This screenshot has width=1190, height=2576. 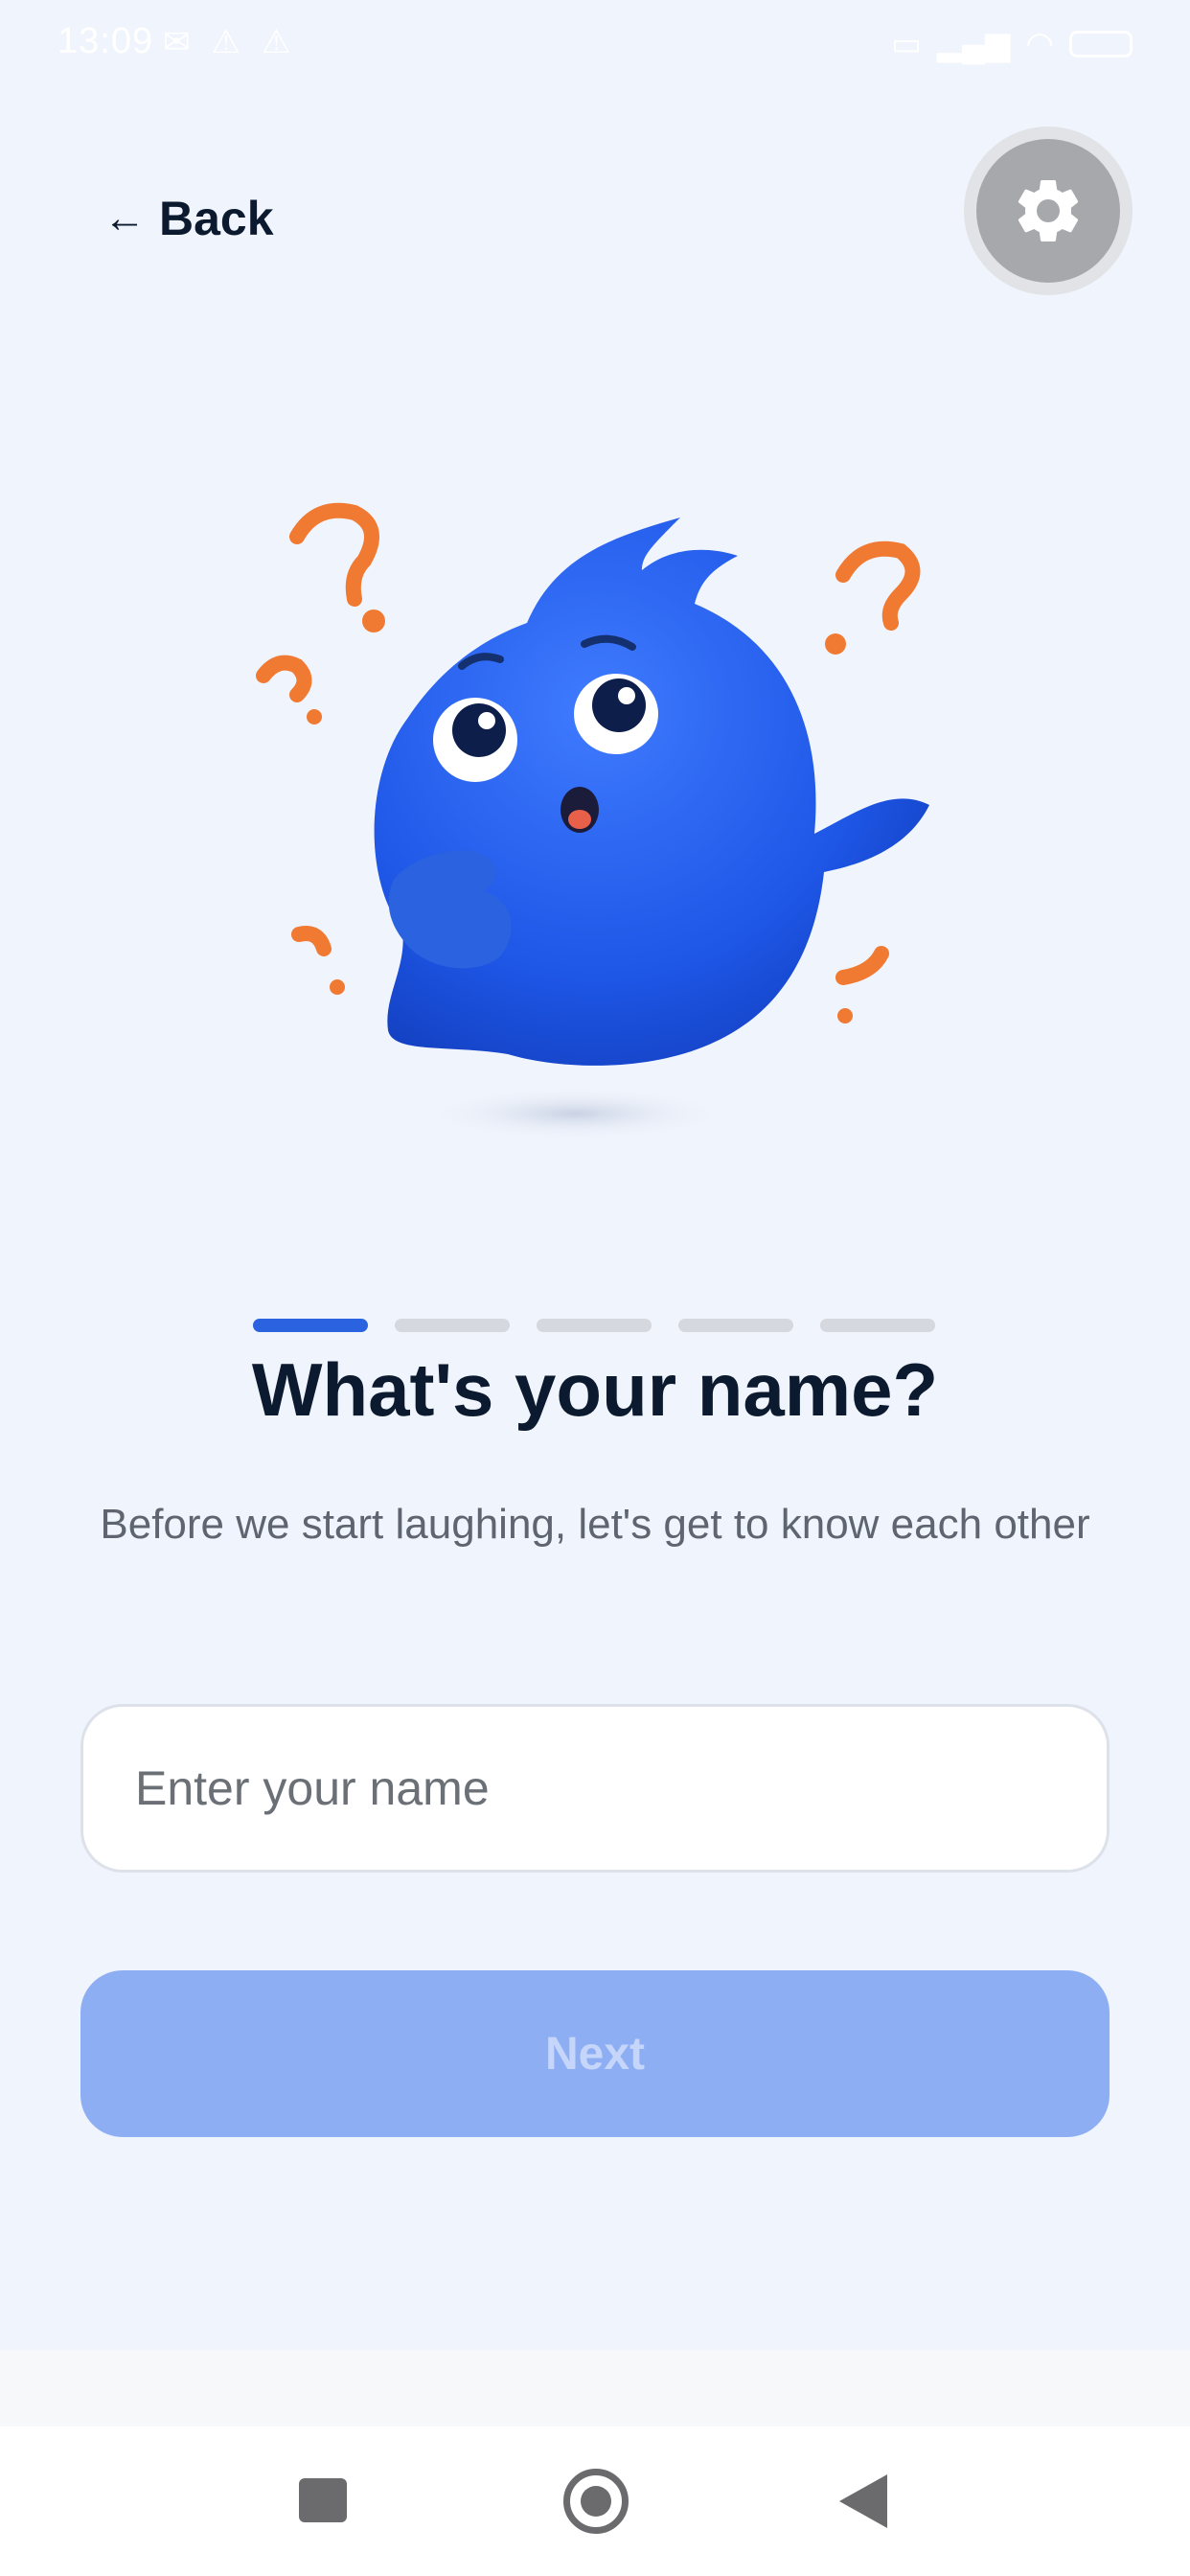 What do you see at coordinates (592, 821) in the screenshot?
I see `confused-mascot-illustration` at bounding box center [592, 821].